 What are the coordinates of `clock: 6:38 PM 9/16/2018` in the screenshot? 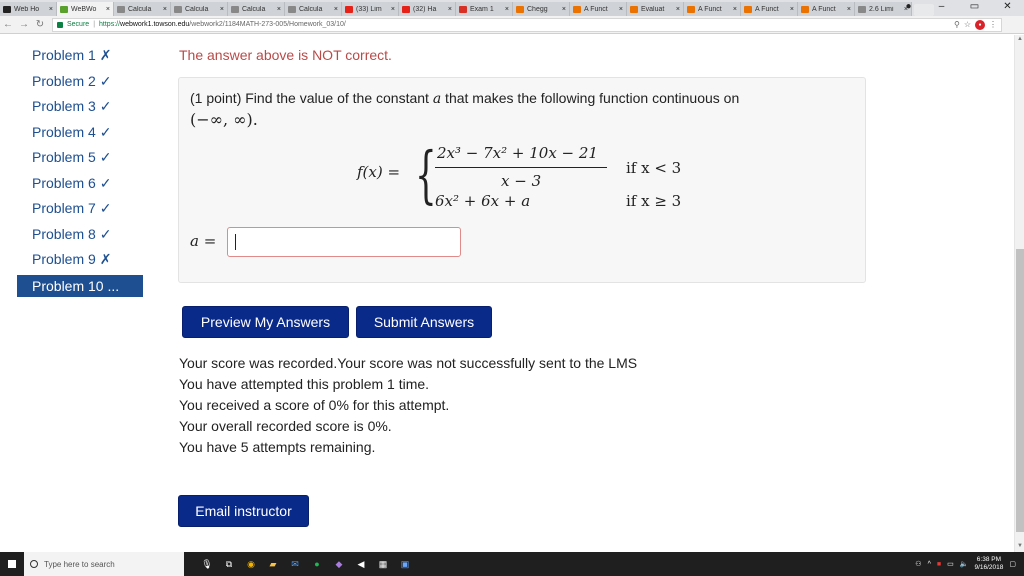 It's located at (988, 564).